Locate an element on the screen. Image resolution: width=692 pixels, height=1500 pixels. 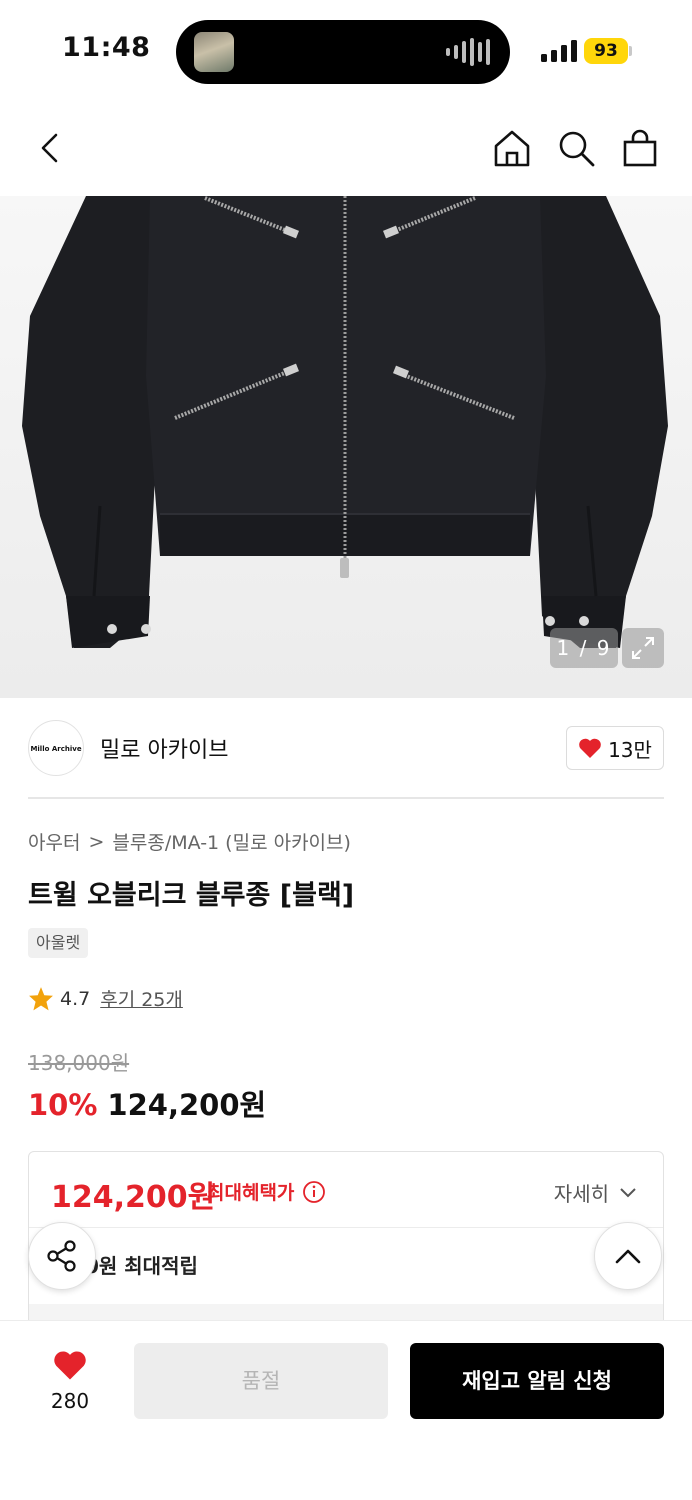
benefit-detail-toggle: 자세히 is located at coordinates (595, 1192).